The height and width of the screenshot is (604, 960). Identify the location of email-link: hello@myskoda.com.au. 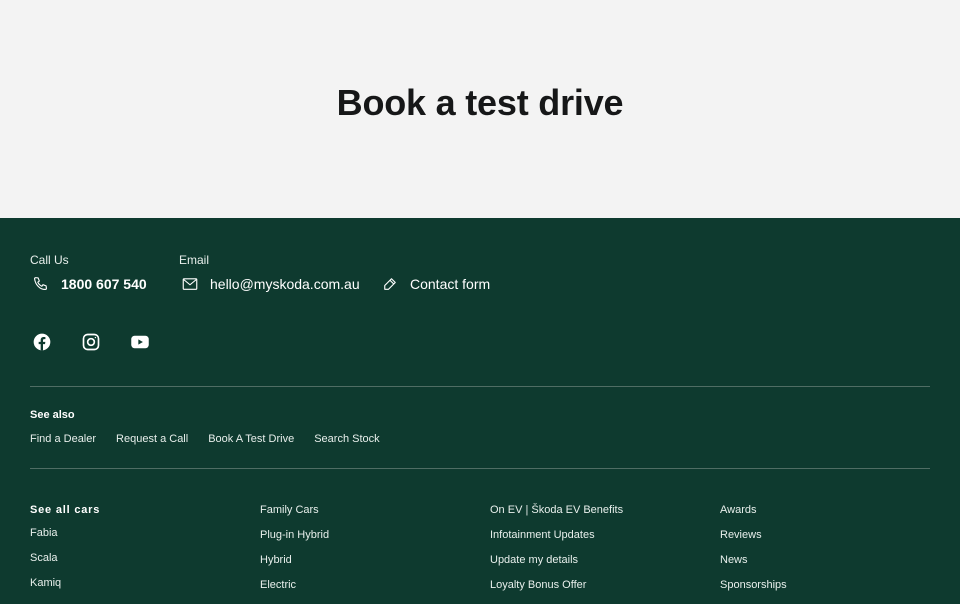
(270, 284).